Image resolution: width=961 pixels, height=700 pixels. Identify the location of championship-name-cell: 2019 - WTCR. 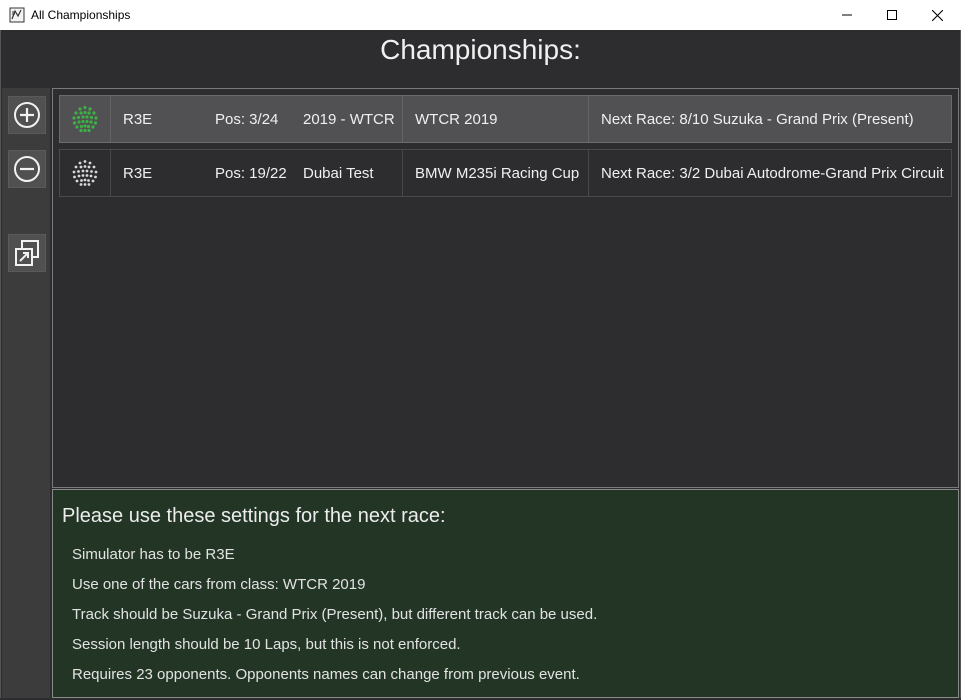
(349, 119).